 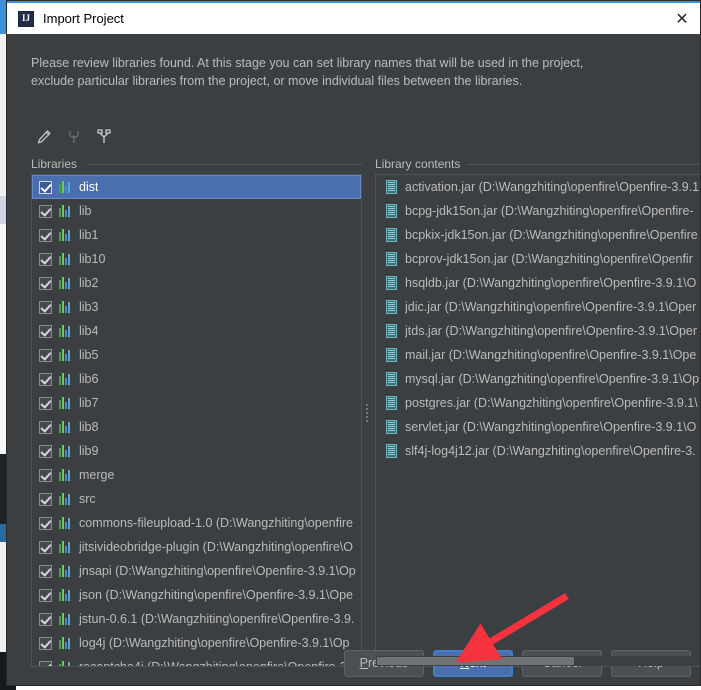 I want to click on library-contents-panel-rule, so click(x=576, y=164).